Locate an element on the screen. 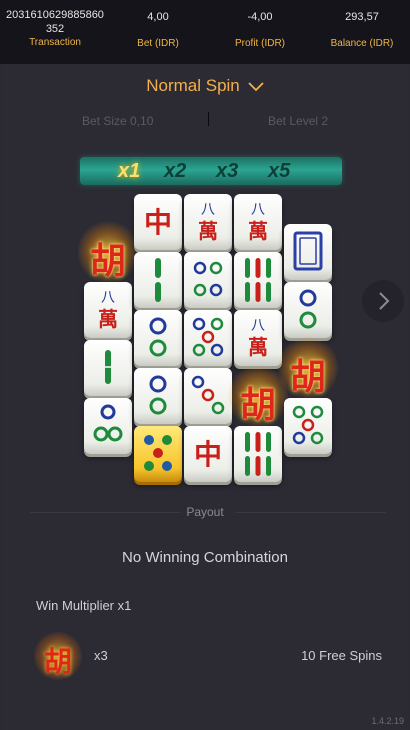 This screenshot has width=410, height=730. bet-divider is located at coordinates (208, 119).